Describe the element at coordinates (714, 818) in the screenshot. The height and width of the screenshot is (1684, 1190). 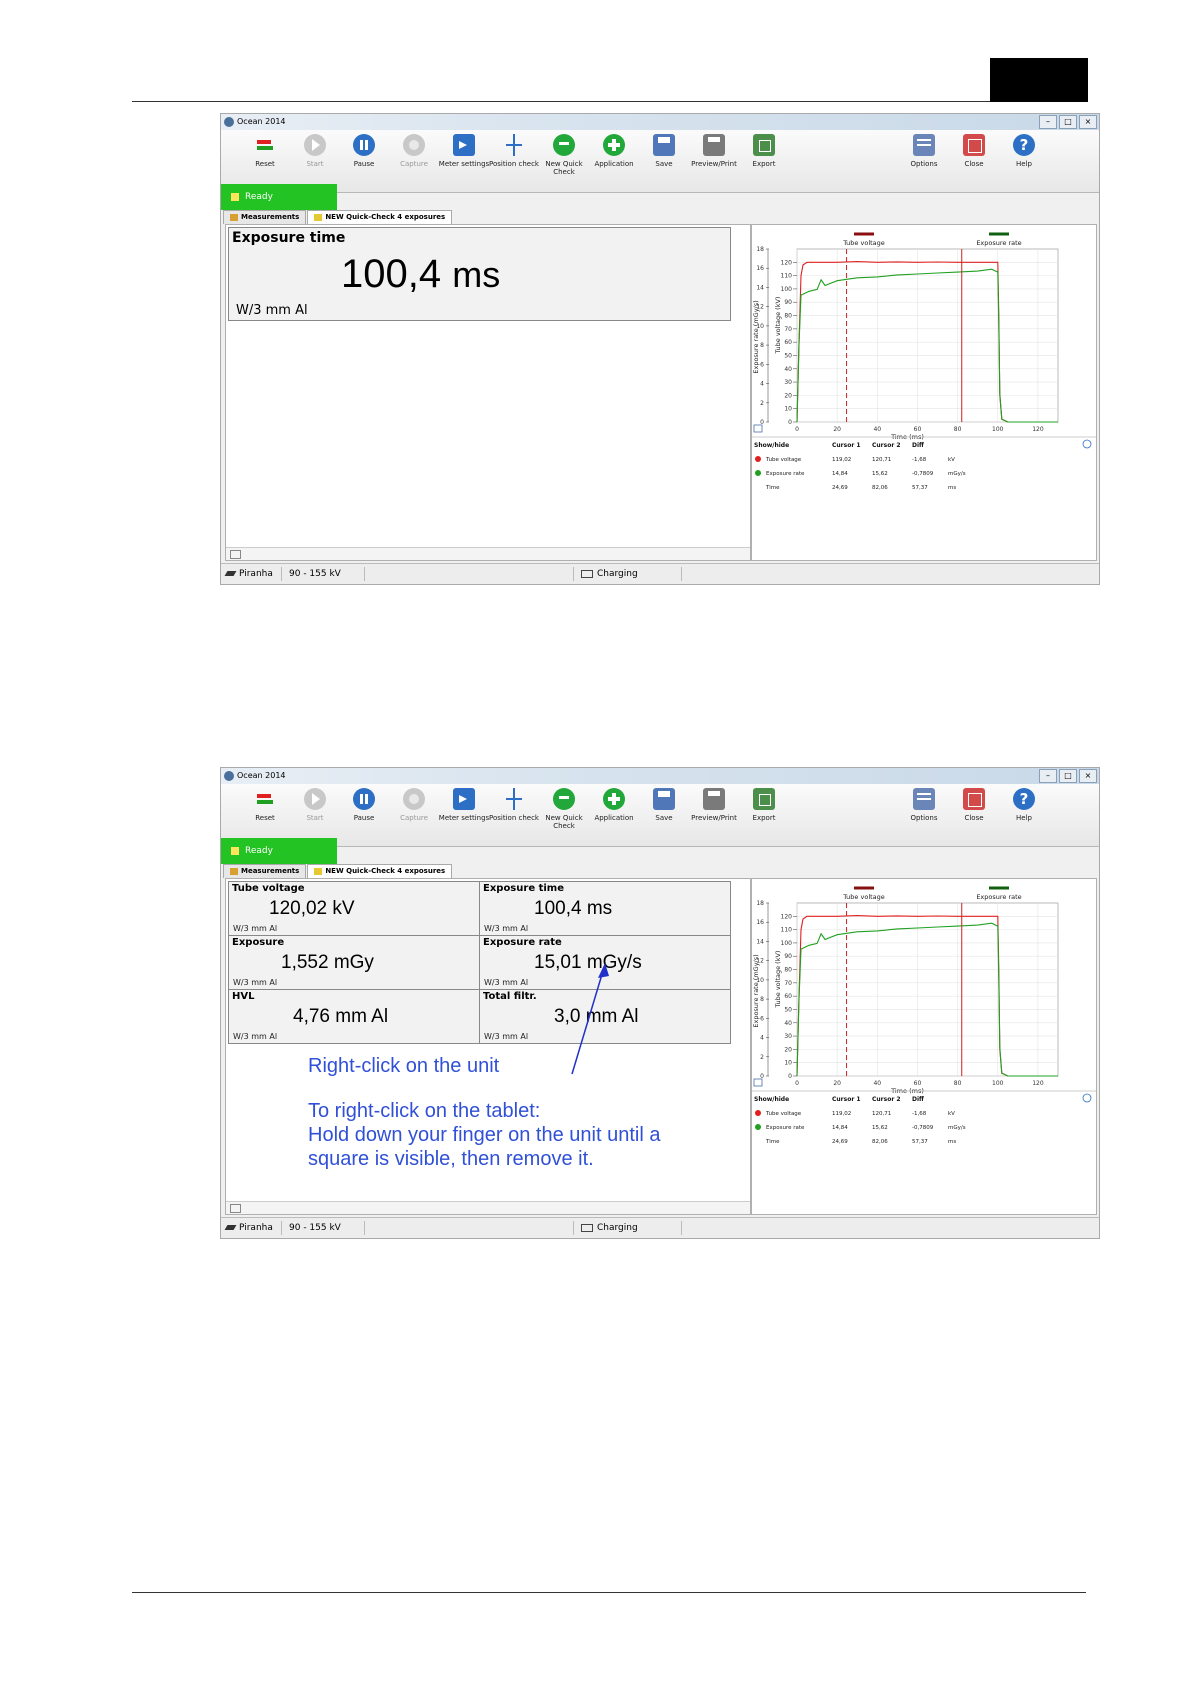
I see `toolbar-button-label: Preview/Print` at that location.